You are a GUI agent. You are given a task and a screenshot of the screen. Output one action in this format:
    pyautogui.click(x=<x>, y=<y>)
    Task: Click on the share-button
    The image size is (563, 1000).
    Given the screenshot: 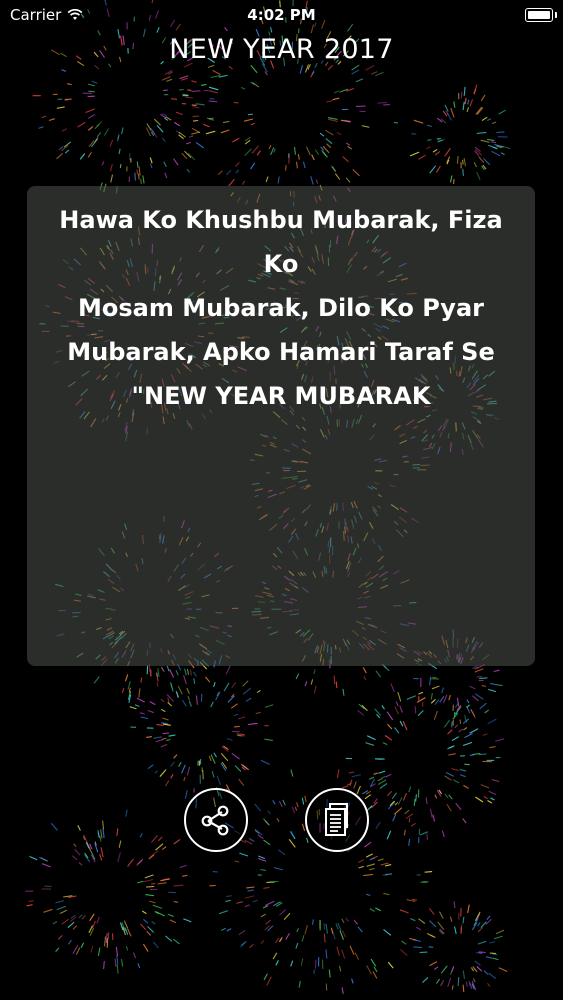 What is the action you would take?
    pyautogui.click(x=216, y=820)
    